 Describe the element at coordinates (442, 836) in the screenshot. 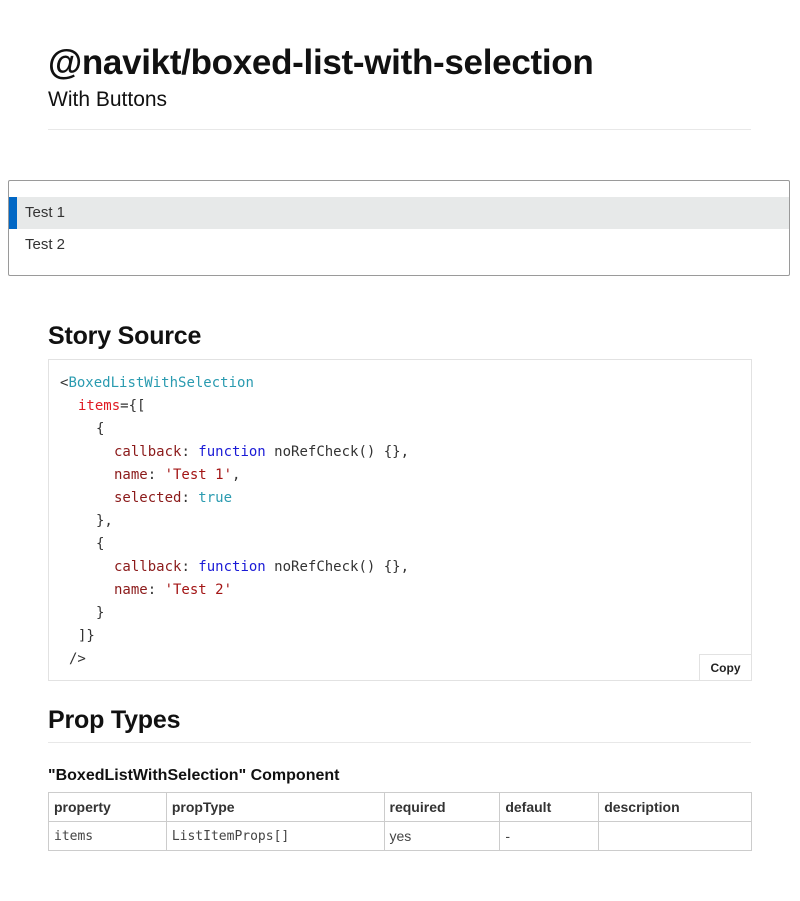

I see `cell-required: yes` at that location.